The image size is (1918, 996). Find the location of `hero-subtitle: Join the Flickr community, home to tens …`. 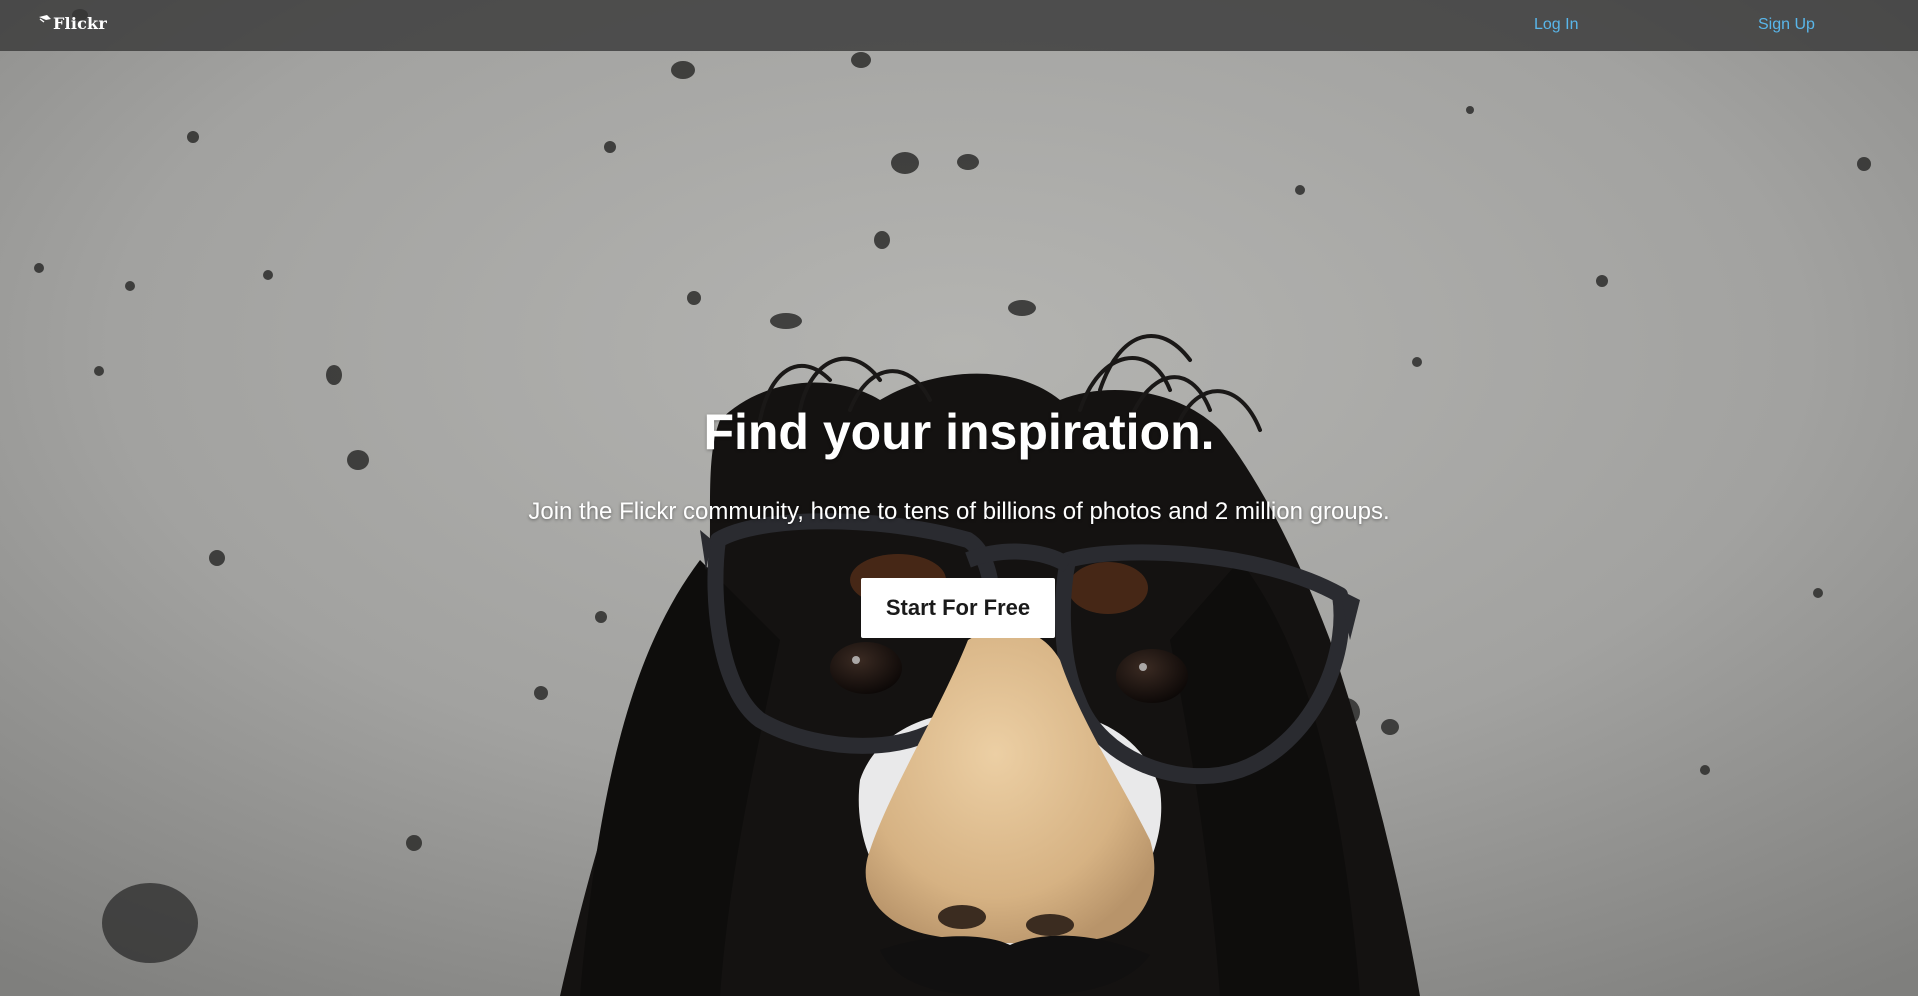

hero-subtitle: Join the Flickr community, home to tens … is located at coordinates (959, 511).